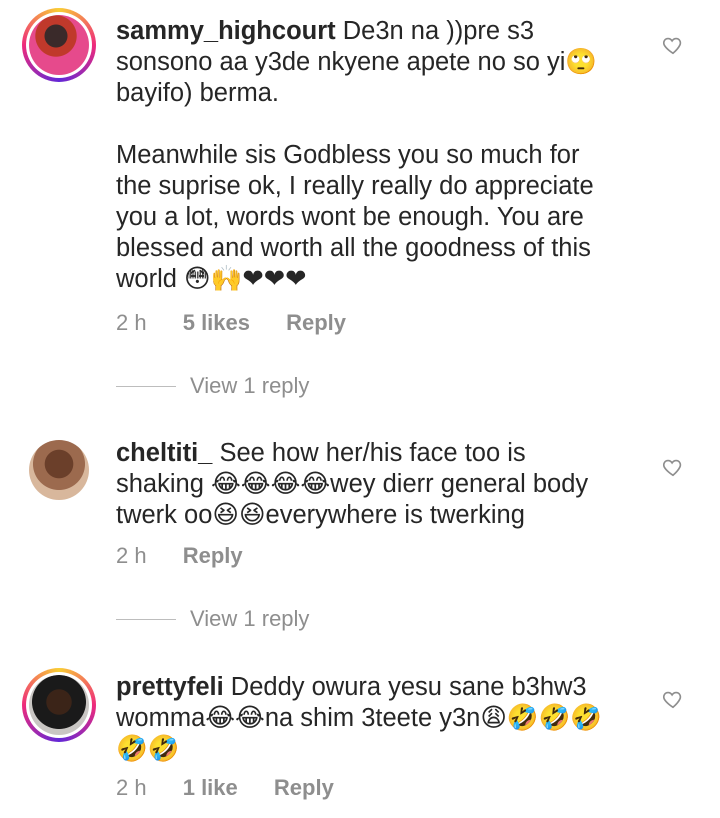 The image size is (720, 818). What do you see at coordinates (211, 279) in the screenshot?
I see `comment-text-line: world 😳🙌❤❤❤` at bounding box center [211, 279].